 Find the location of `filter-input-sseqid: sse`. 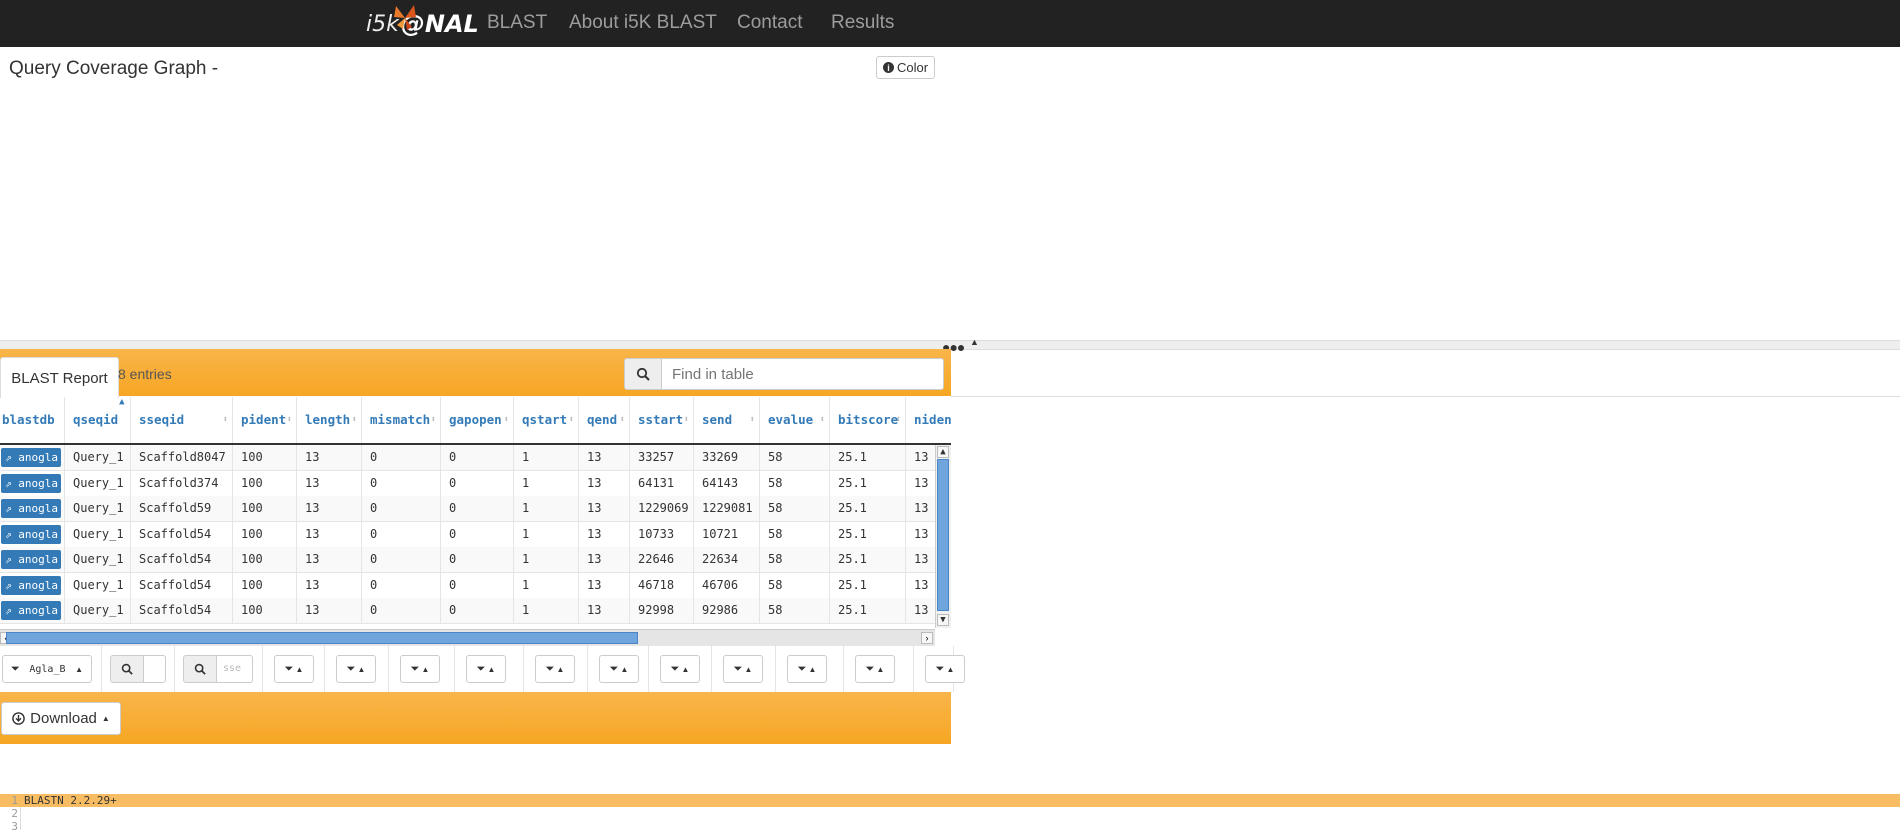

filter-input-sseqid: sse is located at coordinates (235, 669).